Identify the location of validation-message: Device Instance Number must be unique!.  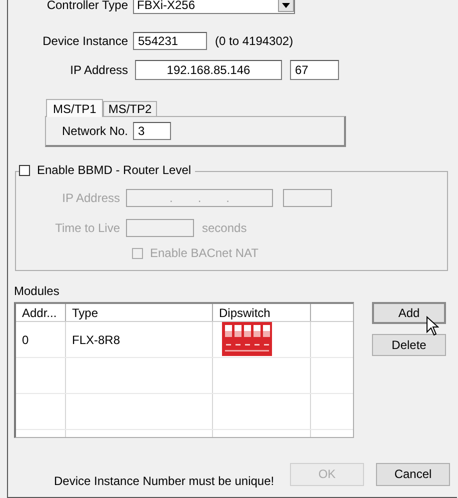
(165, 481).